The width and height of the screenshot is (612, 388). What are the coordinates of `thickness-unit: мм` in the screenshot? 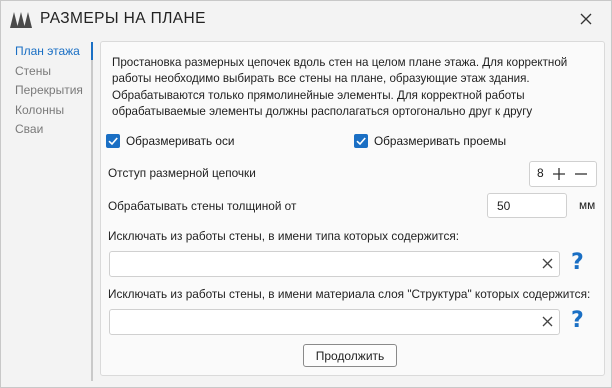 It's located at (587, 205).